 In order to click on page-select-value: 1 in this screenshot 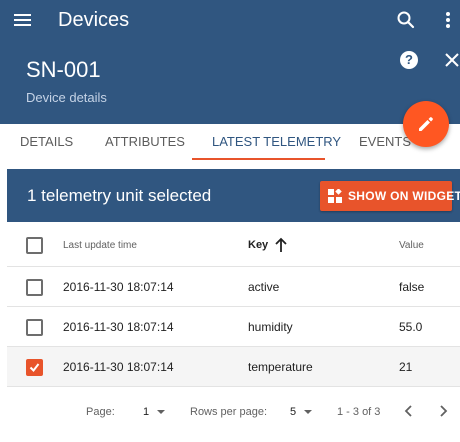, I will do `click(146, 412)`.